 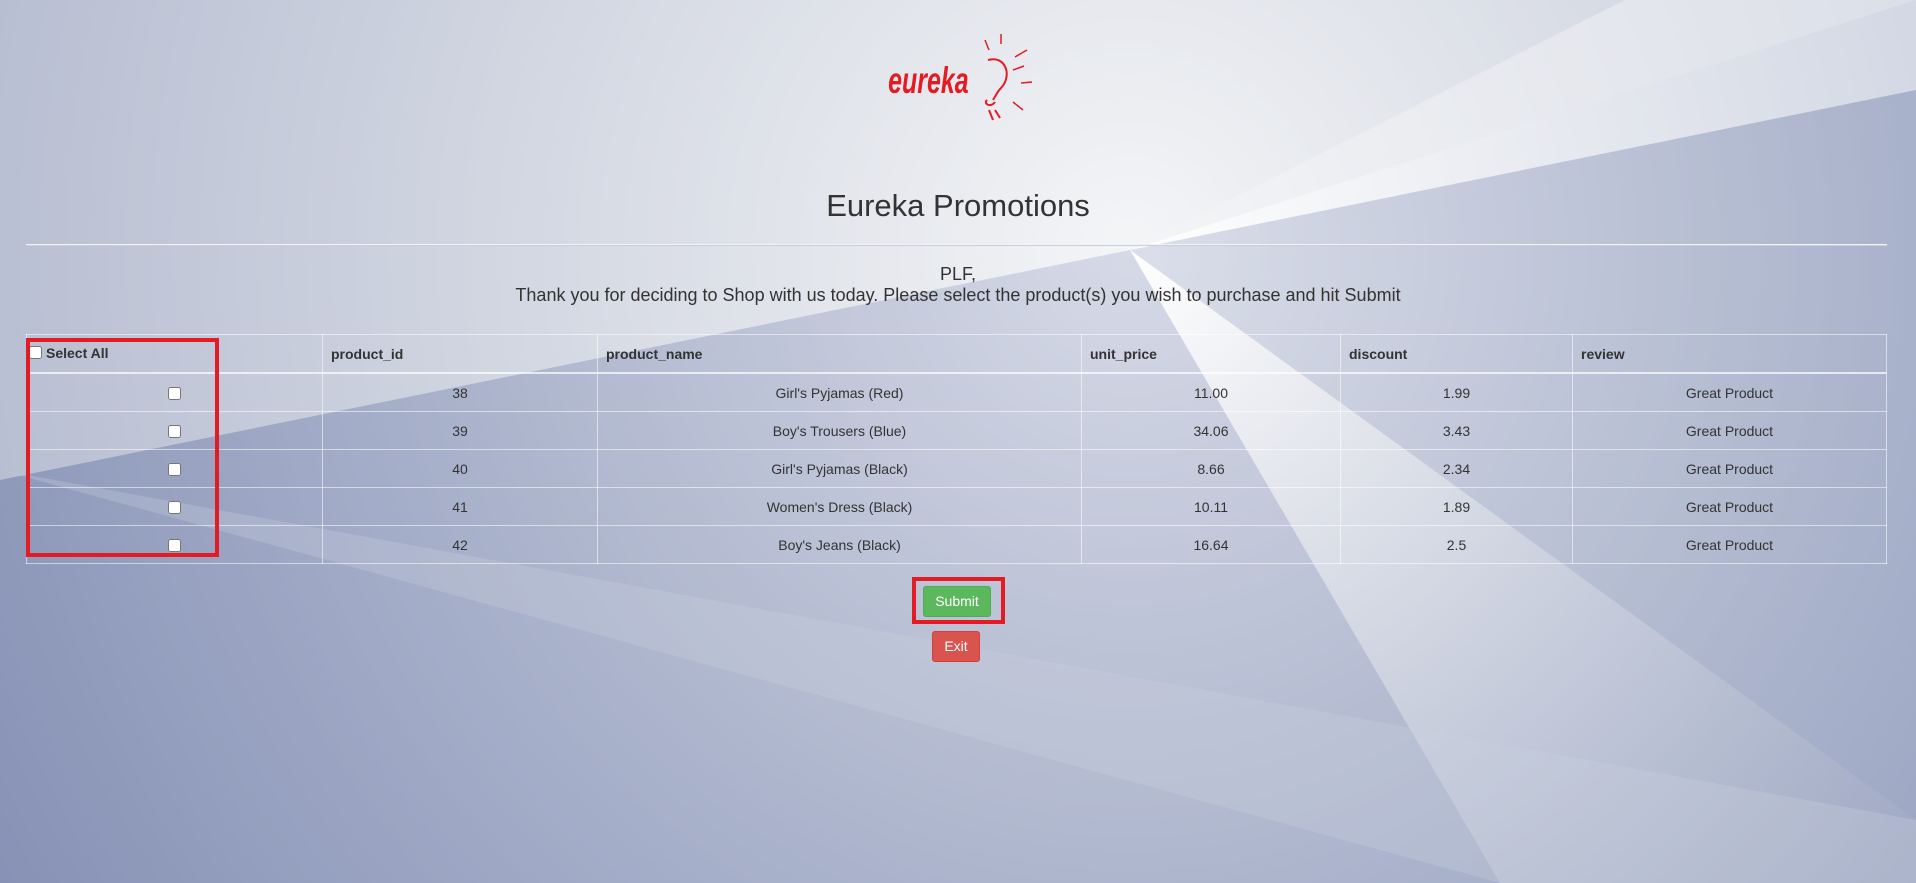 I want to click on column-header-product-name: product_name, so click(x=839, y=354).